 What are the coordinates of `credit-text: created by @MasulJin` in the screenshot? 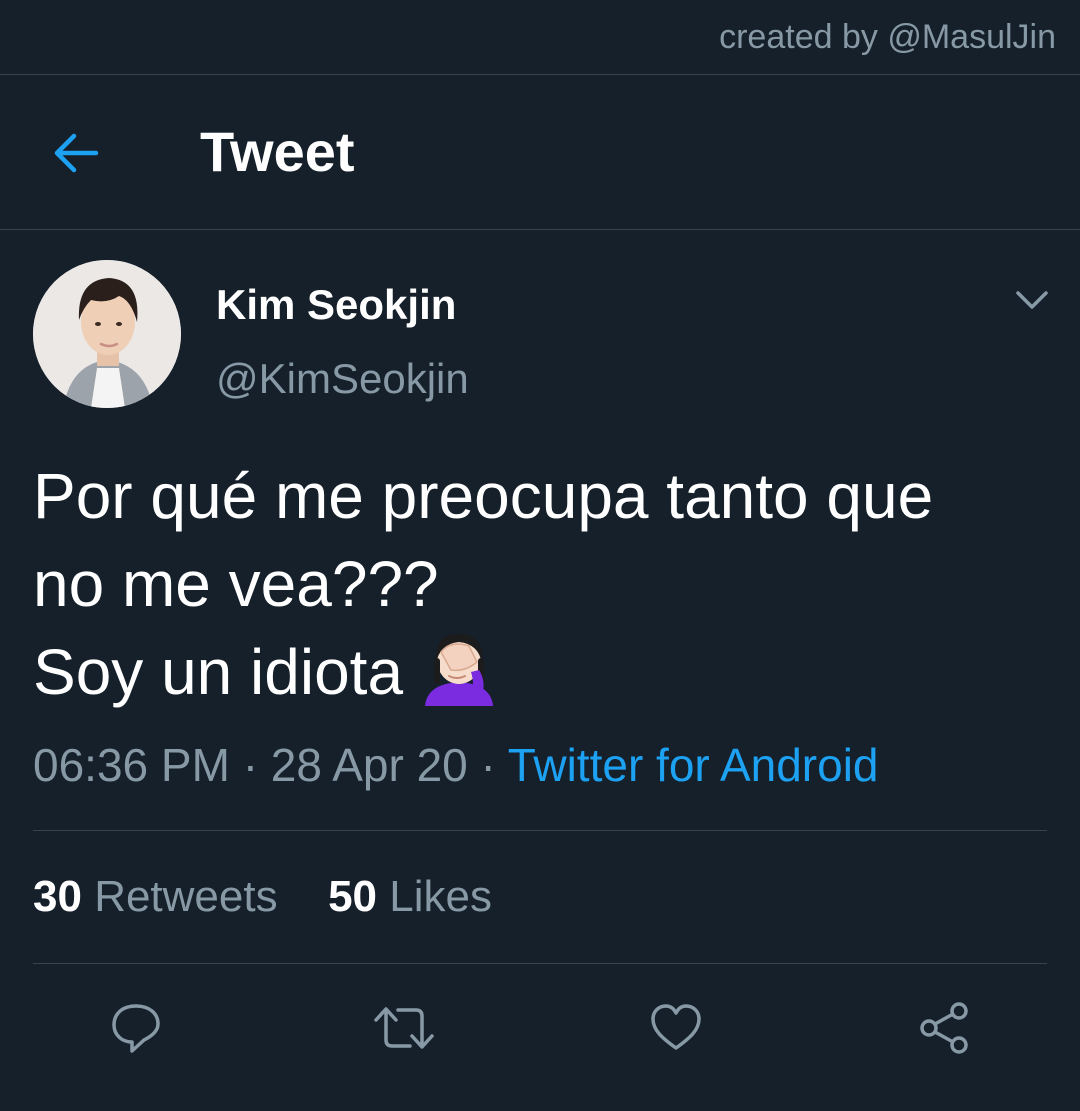 It's located at (887, 37).